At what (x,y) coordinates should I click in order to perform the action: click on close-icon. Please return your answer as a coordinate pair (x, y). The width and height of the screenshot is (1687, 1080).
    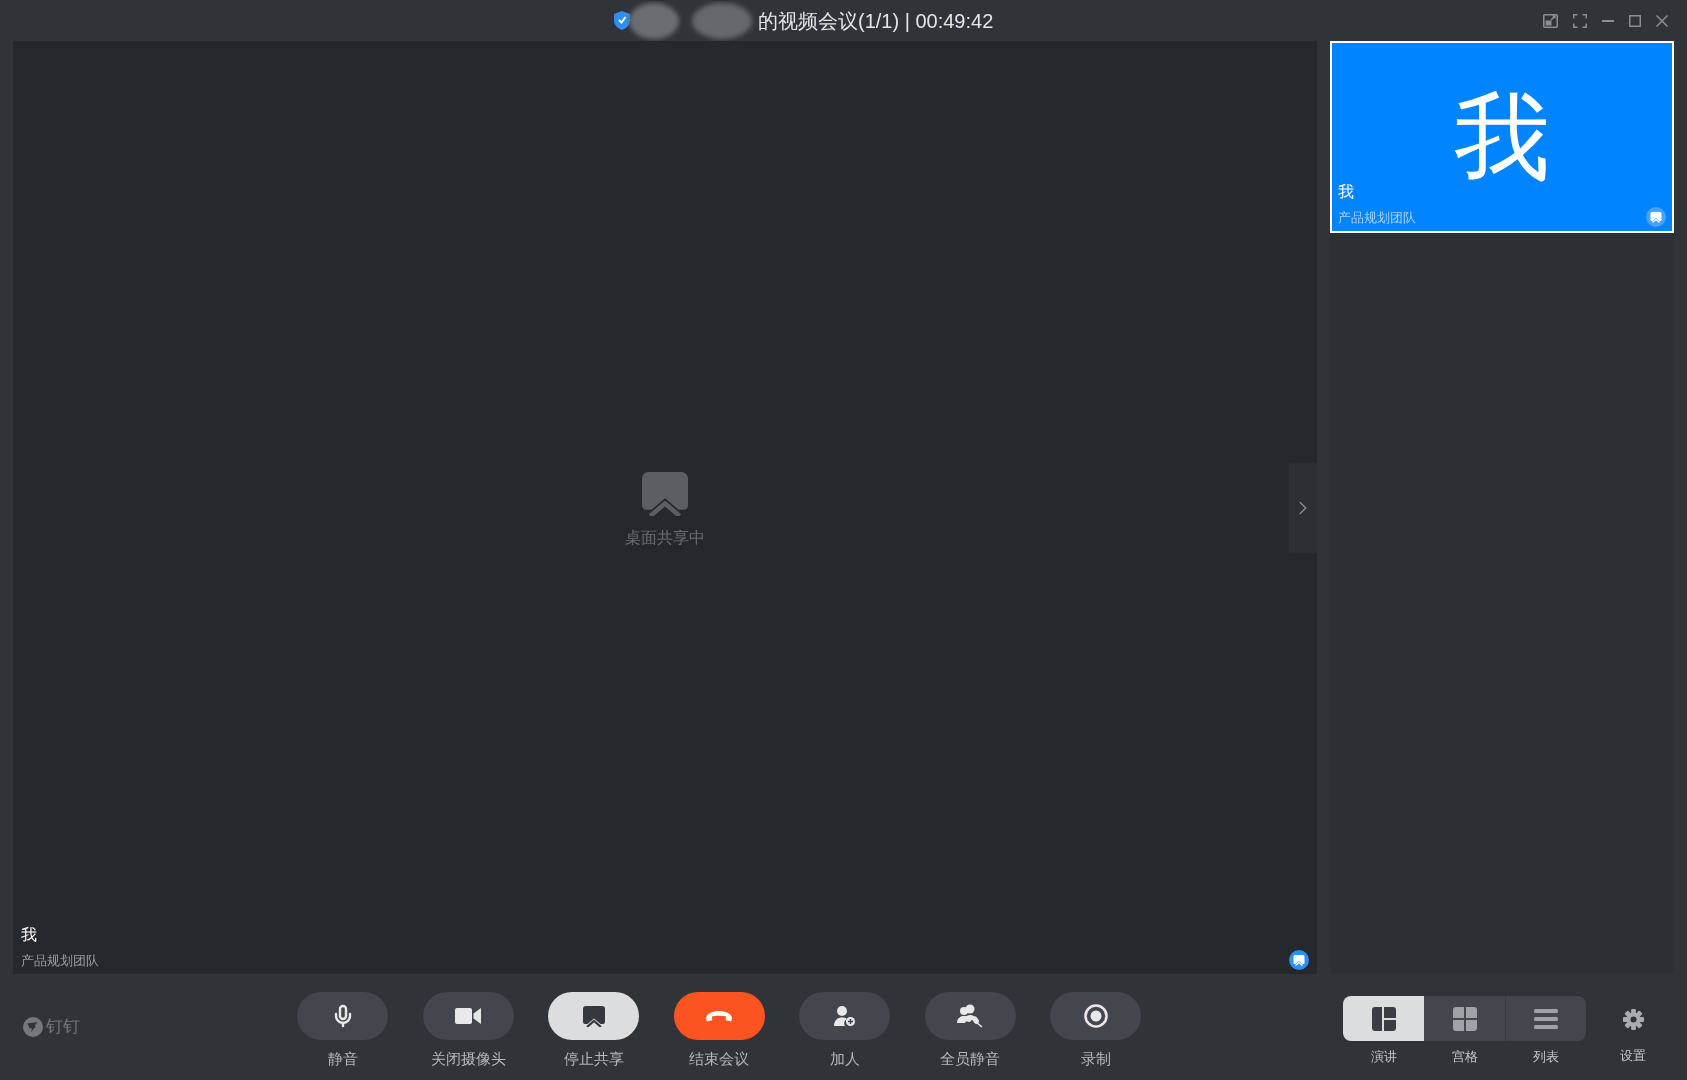
    Looking at the image, I should click on (1662, 20).